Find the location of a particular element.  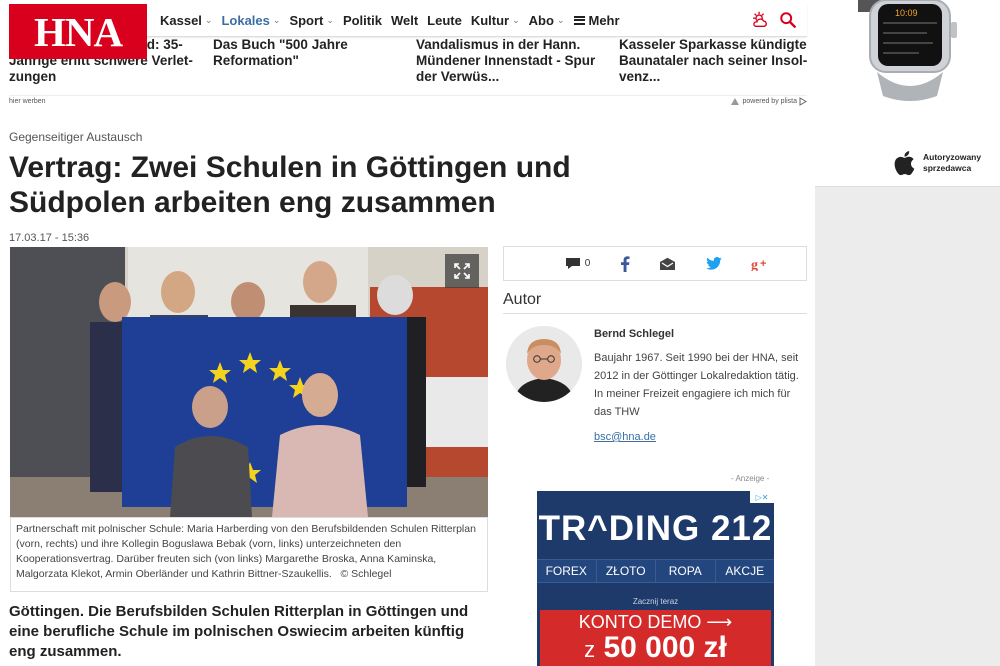

ad-market: FOREX is located at coordinates (567, 571).